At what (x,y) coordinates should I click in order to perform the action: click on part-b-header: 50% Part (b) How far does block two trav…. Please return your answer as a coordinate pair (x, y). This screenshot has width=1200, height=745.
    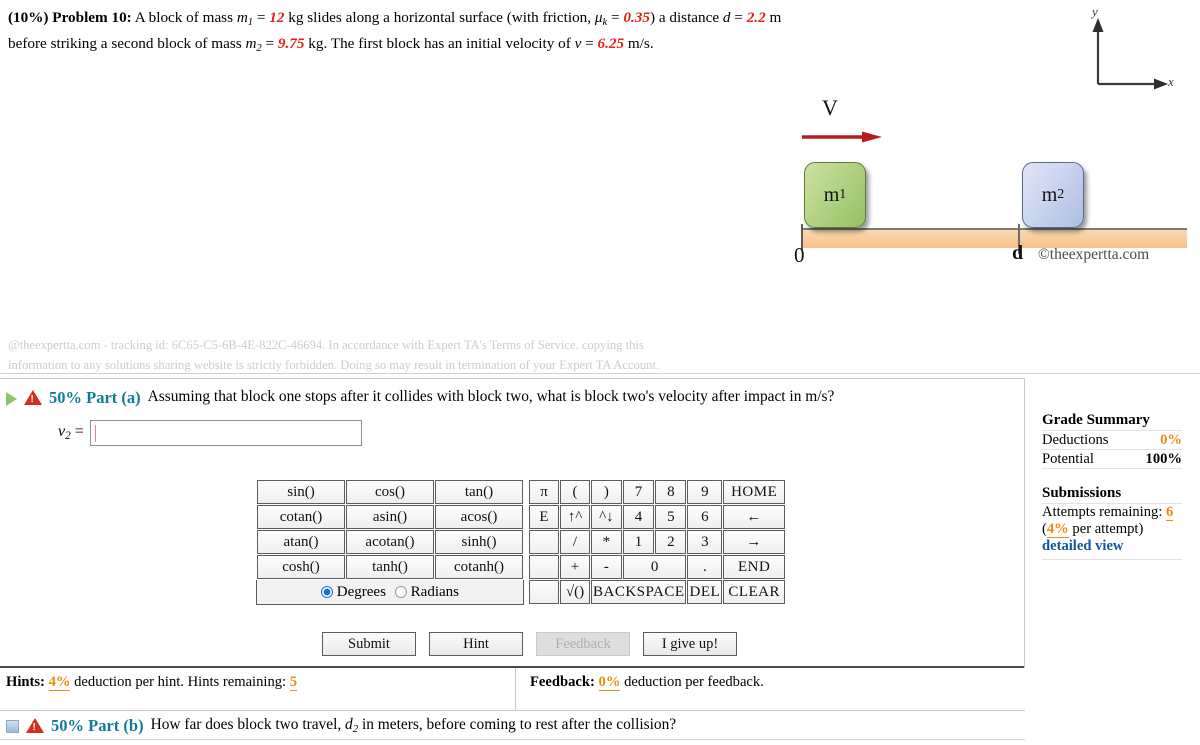
    Looking at the image, I should click on (341, 726).